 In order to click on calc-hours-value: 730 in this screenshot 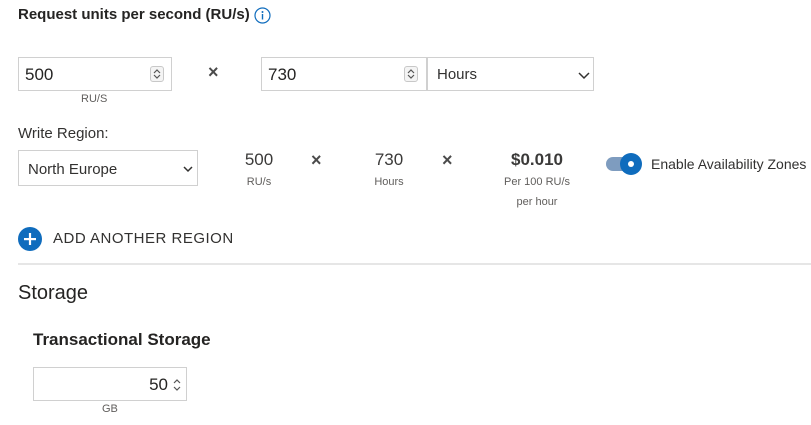, I will do `click(389, 159)`.